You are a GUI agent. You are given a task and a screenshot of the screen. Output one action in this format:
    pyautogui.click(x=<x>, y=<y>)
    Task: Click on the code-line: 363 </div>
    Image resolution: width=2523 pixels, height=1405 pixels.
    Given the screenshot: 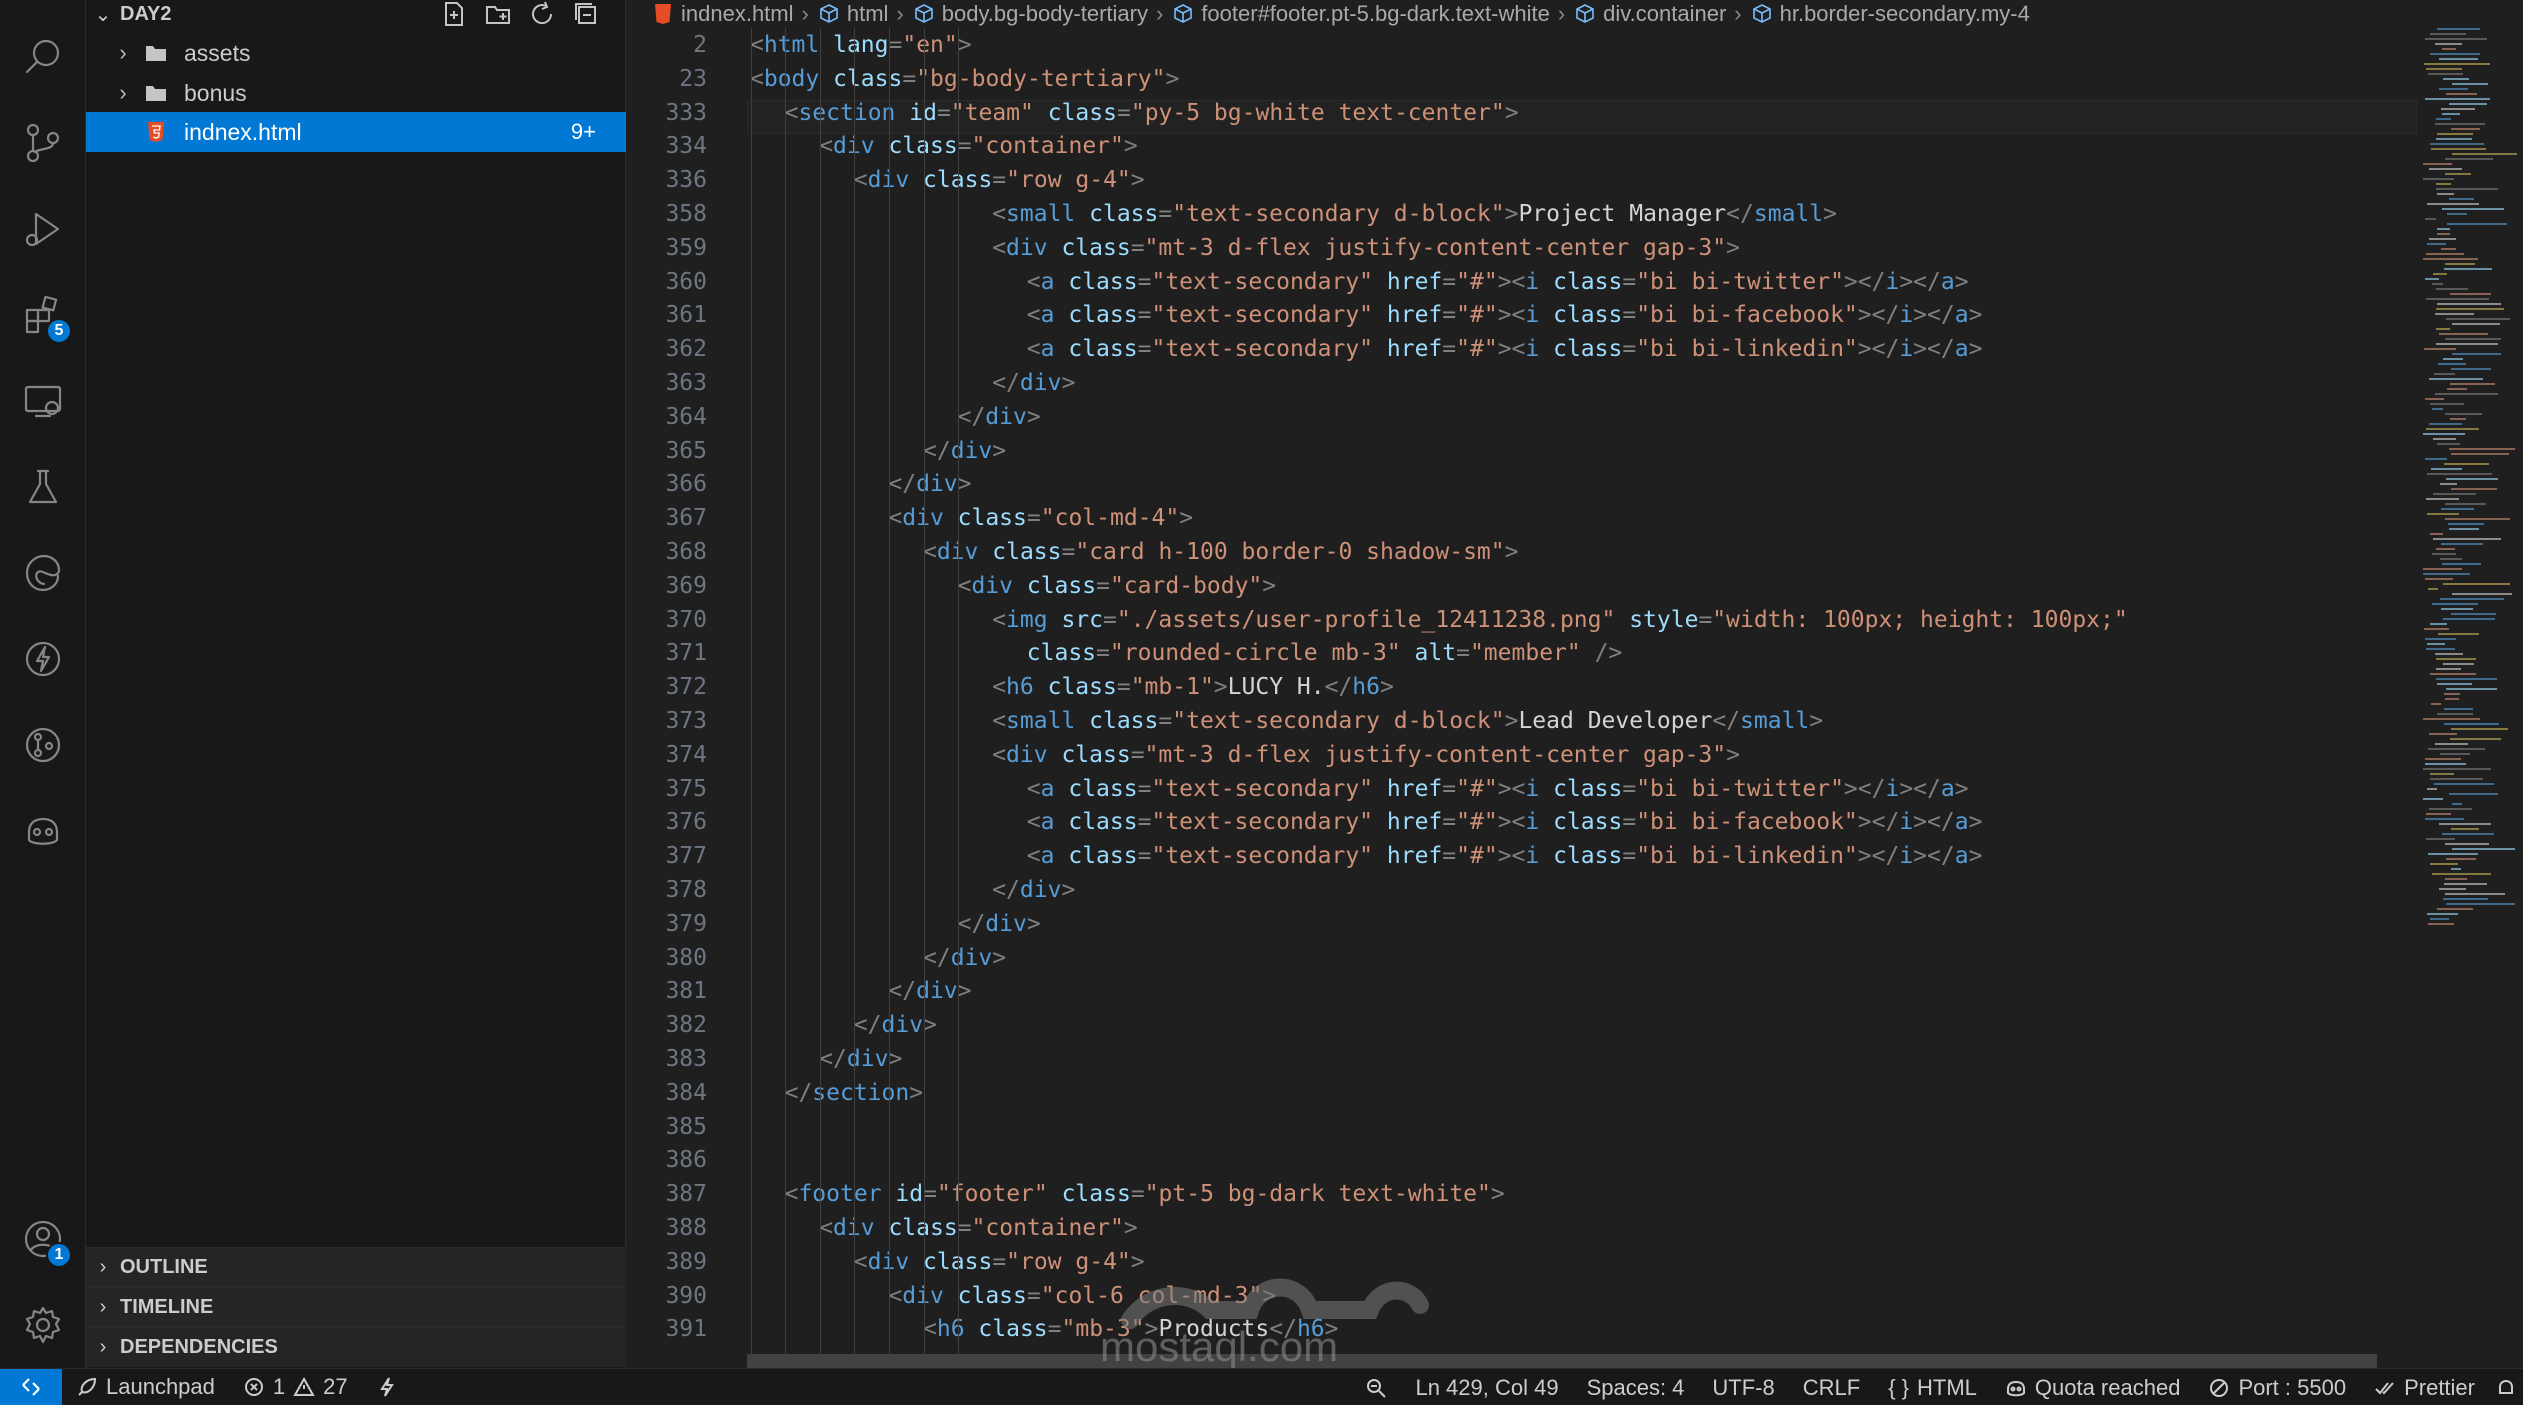 What is the action you would take?
    pyautogui.click(x=1517, y=383)
    